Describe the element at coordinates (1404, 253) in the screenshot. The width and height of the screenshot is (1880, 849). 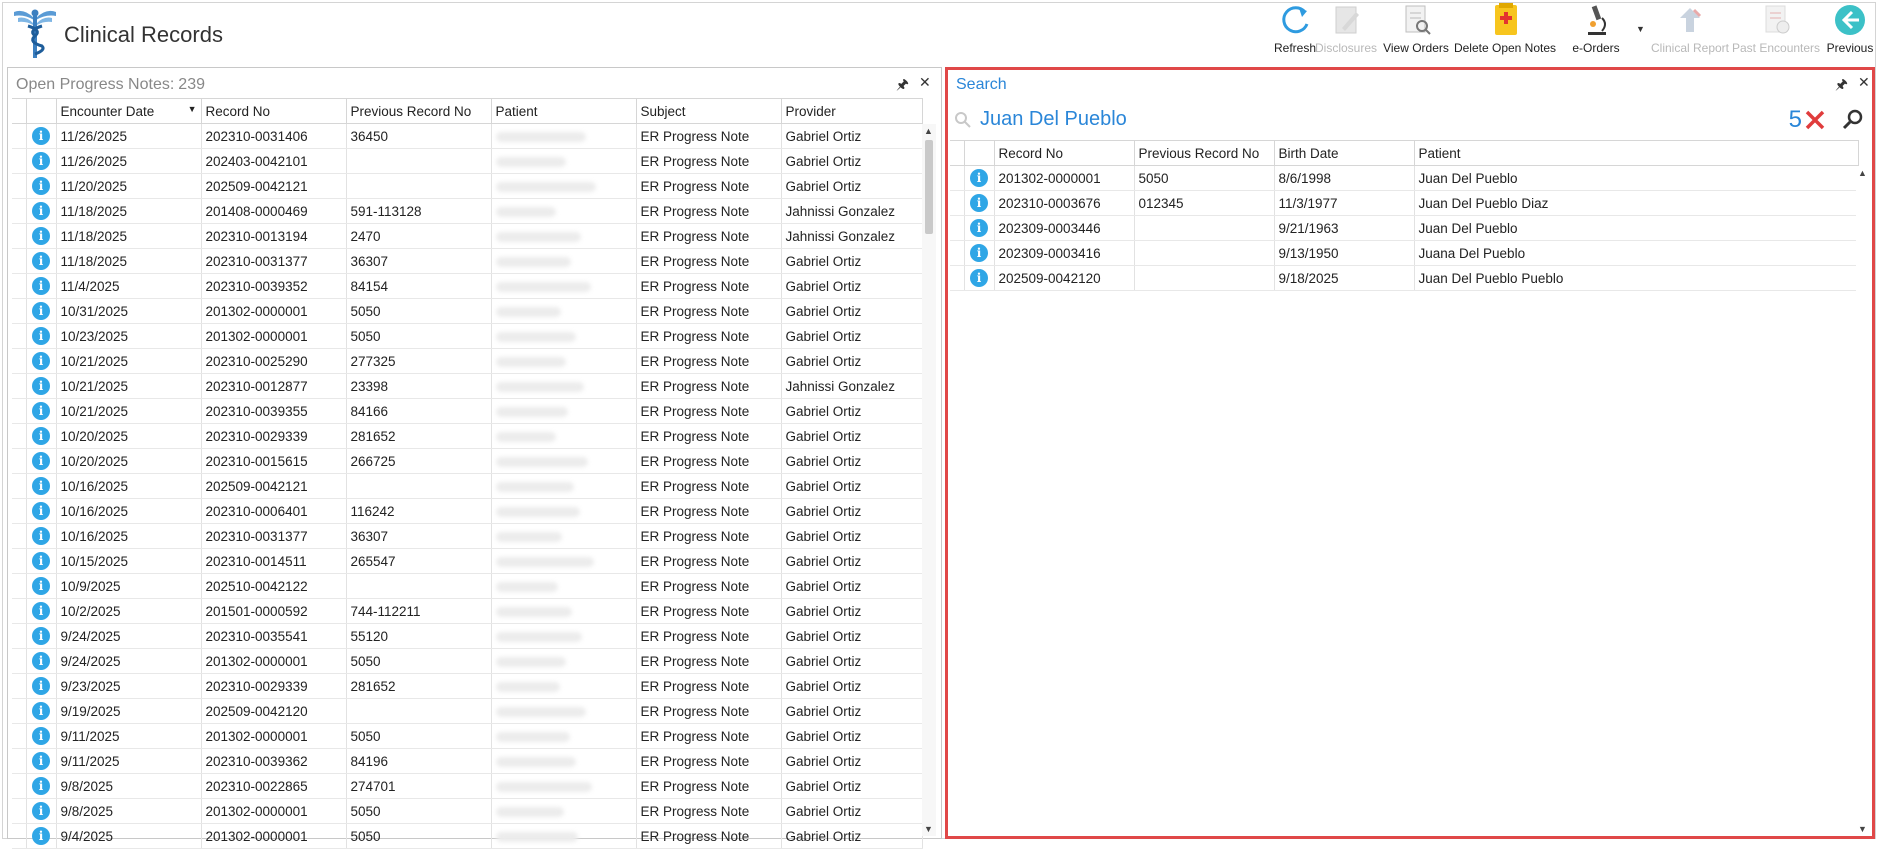
I see `table-row: i 202309-0003416 9/13/1950 Juana Del Pueblo` at that location.